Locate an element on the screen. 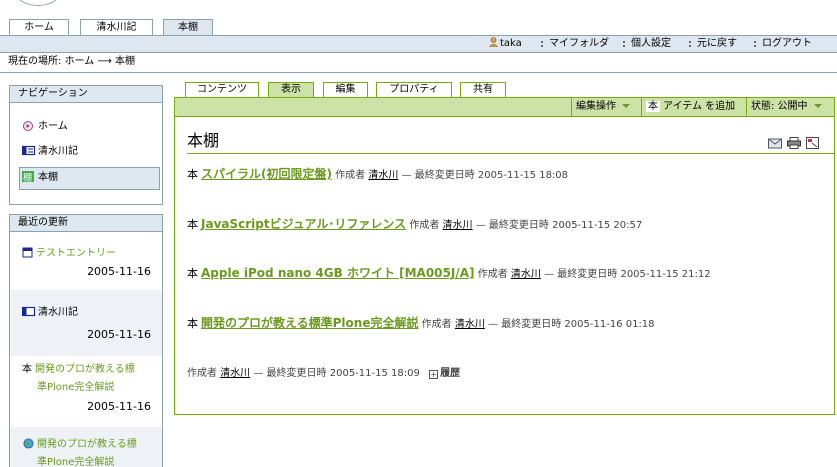 The image size is (837, 467). state-menu: 状態: 公開中 is located at coordinates (786, 107).